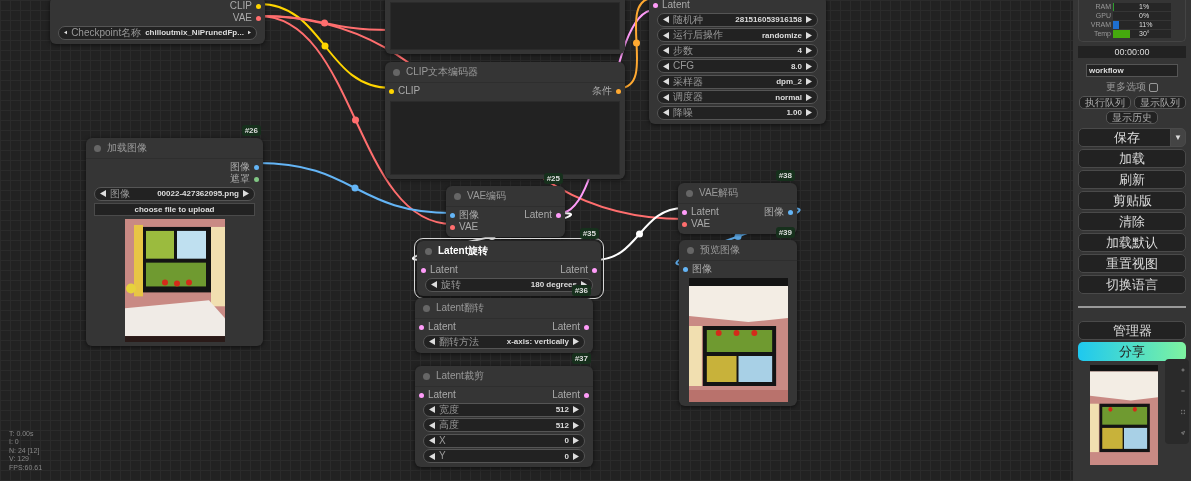 The height and width of the screenshot is (481, 1191). Describe the element at coordinates (737, 81) in the screenshot. I see `value-stepper: 采样器 dpm_2` at that location.